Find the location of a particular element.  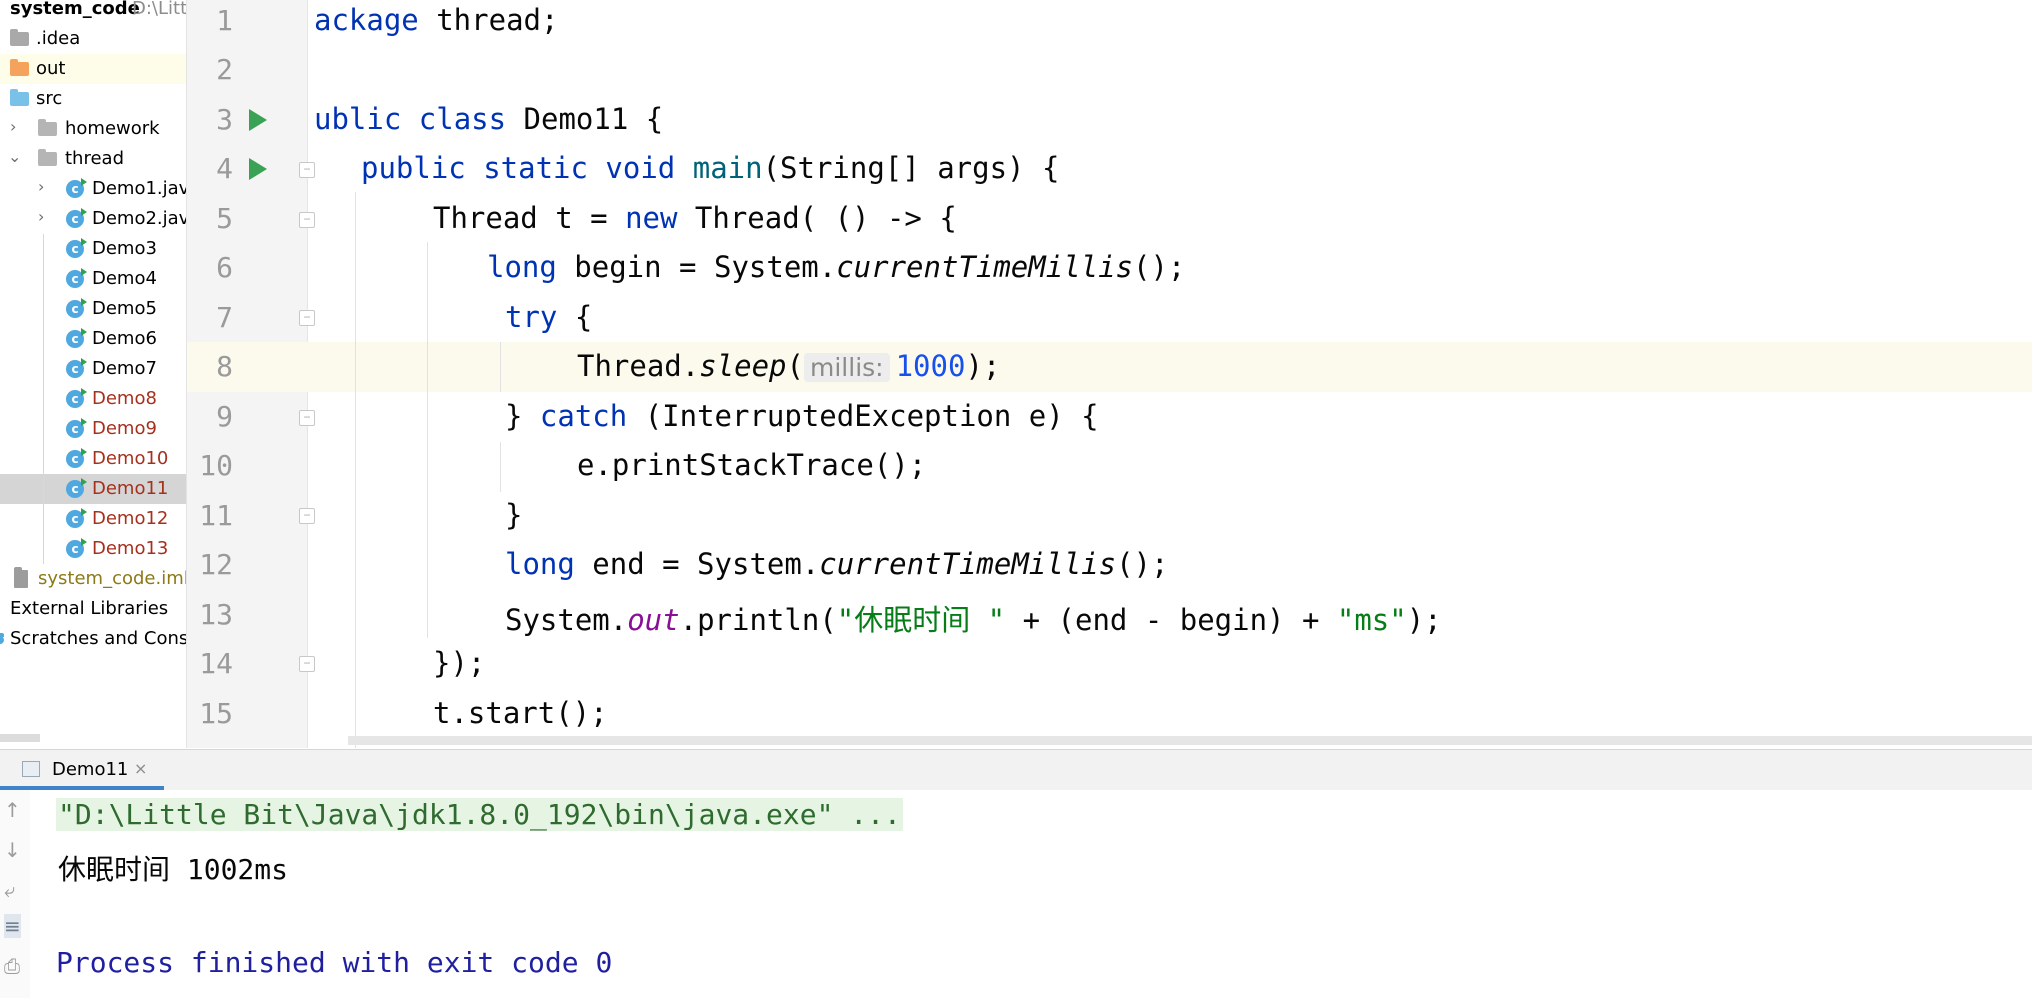

code-token: try is located at coordinates (531, 317).